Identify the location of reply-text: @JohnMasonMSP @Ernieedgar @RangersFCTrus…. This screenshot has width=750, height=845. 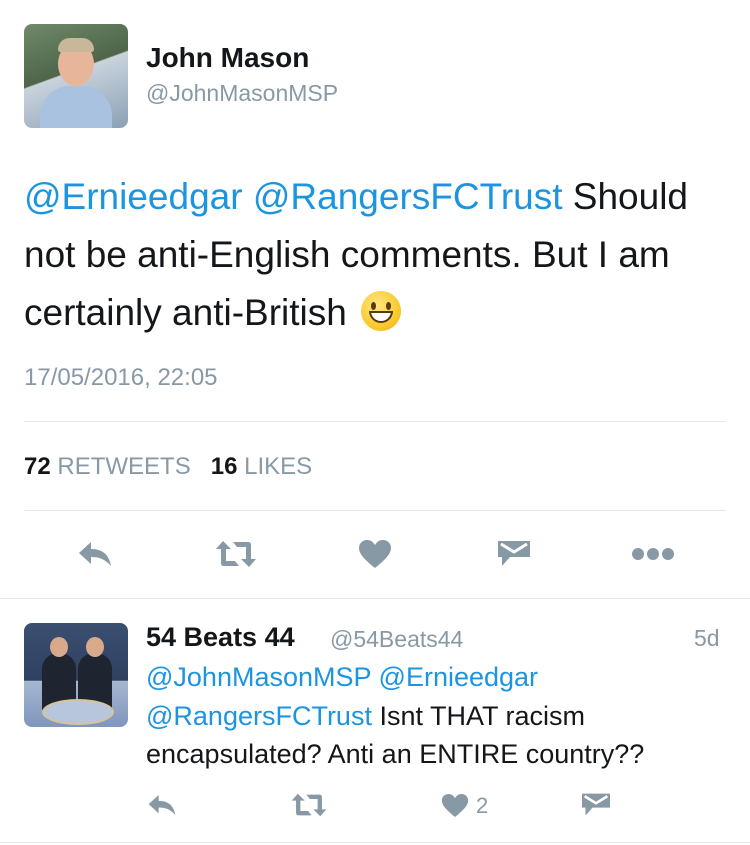
(441, 716).